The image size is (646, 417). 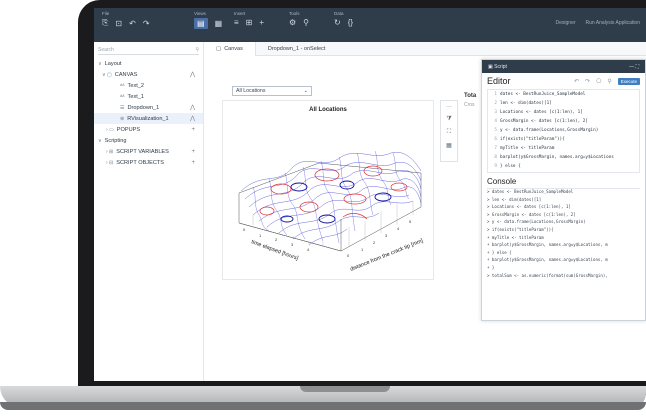 What do you see at coordinates (126, 74) in the screenshot?
I see `tree-item-label: CANVAS` at bounding box center [126, 74].